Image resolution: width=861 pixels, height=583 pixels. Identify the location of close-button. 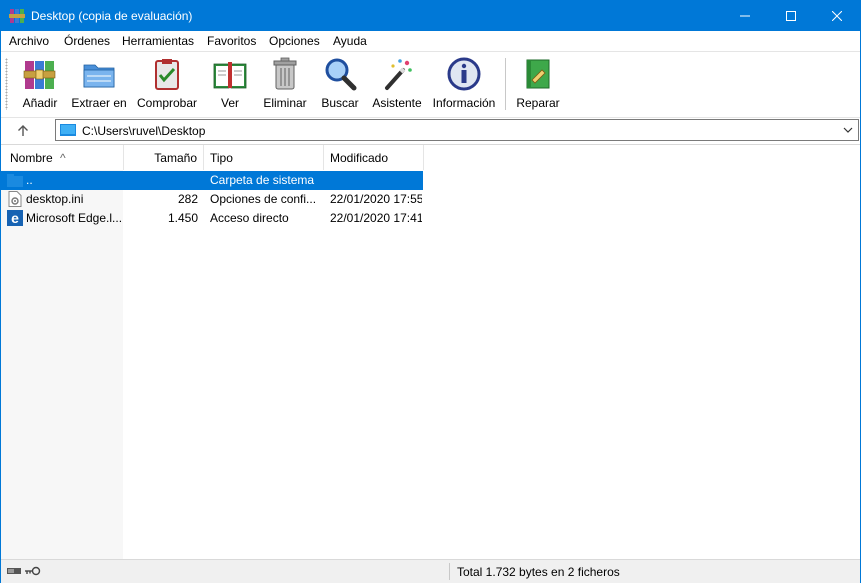
(837, 16).